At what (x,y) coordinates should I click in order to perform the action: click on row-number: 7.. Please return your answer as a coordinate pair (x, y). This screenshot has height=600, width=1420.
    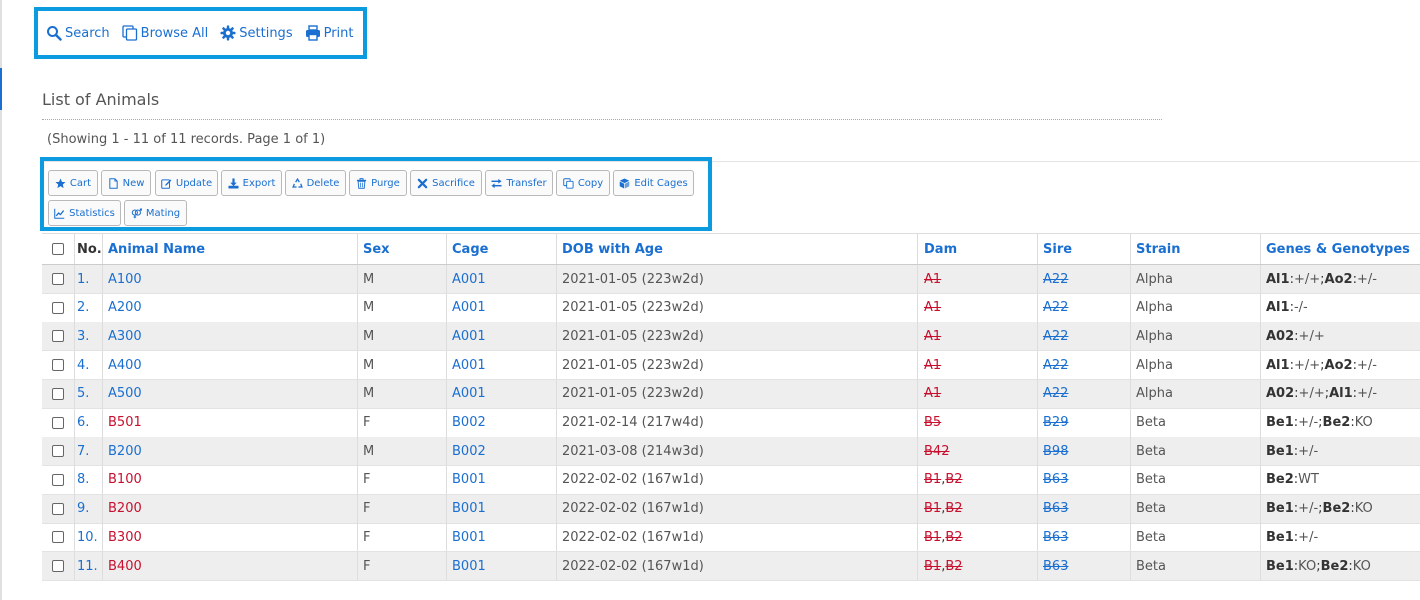
    Looking at the image, I should click on (83, 451).